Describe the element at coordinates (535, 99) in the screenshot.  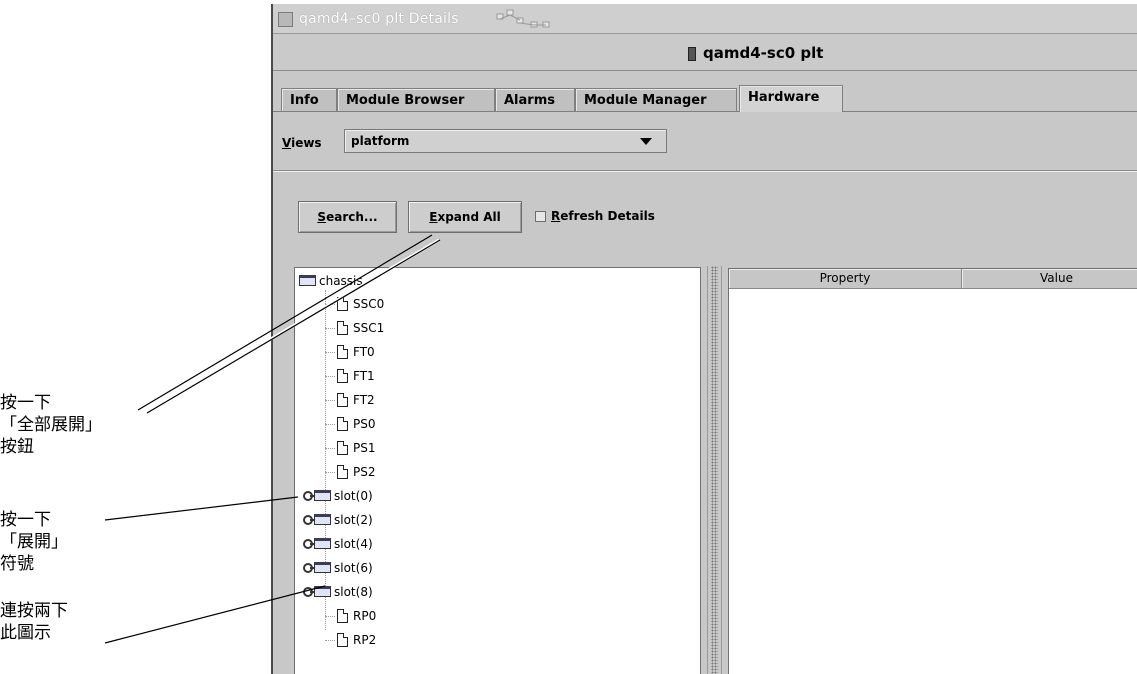
I see `tab-alarms: Alarms` at that location.